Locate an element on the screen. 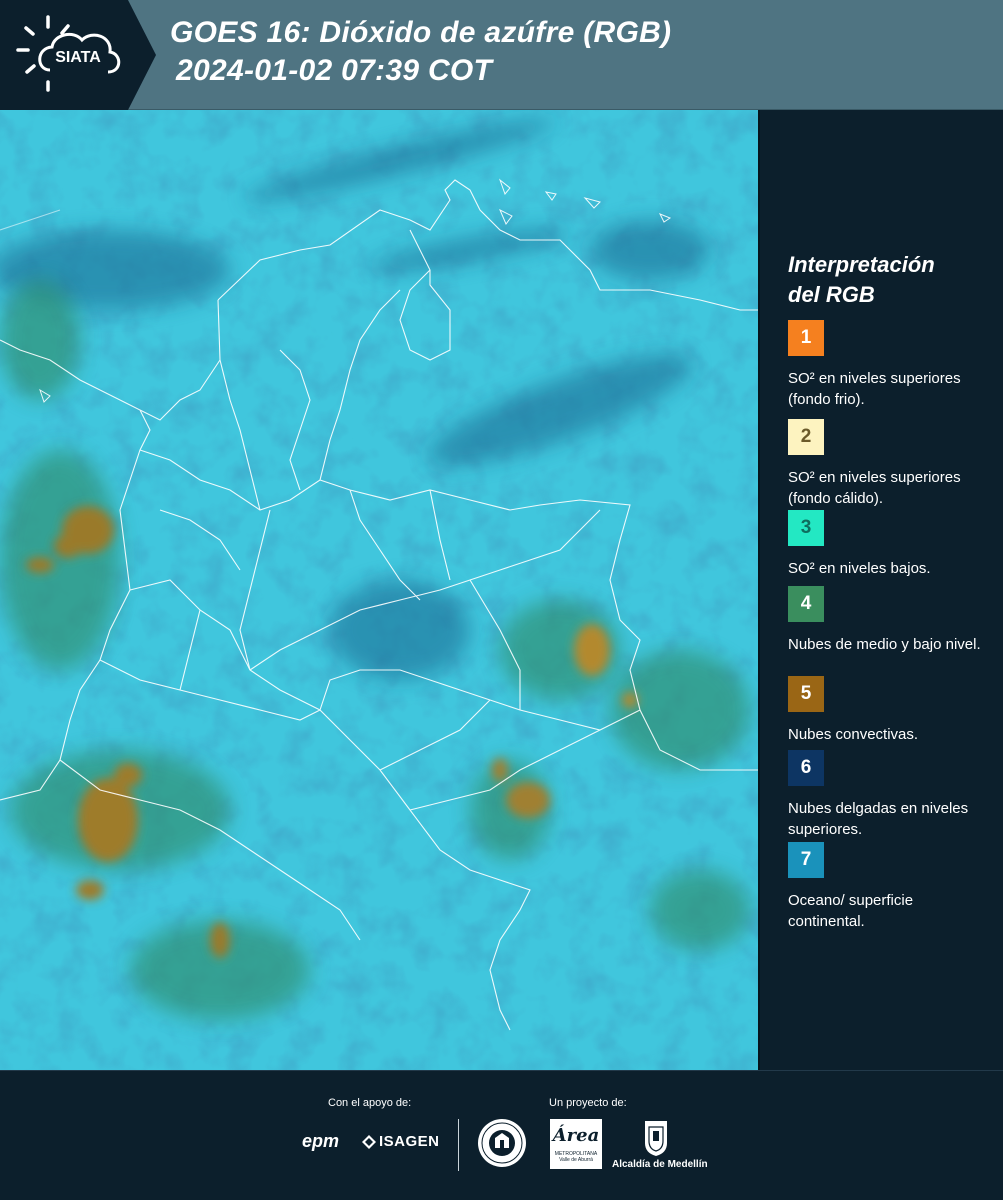 The width and height of the screenshot is (1003, 1200). legend-swatch: 4 is located at coordinates (806, 604).